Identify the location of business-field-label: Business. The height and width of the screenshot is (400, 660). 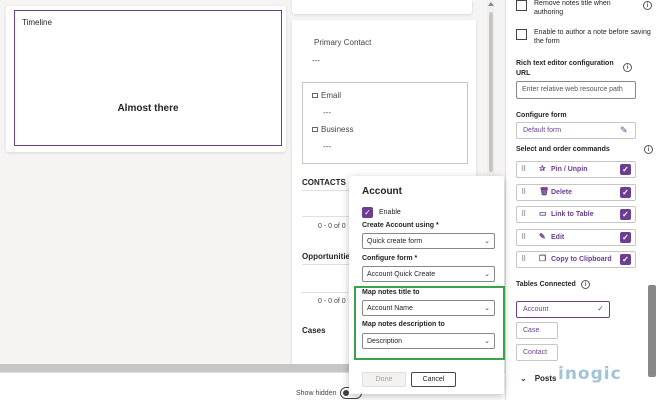
(332, 129).